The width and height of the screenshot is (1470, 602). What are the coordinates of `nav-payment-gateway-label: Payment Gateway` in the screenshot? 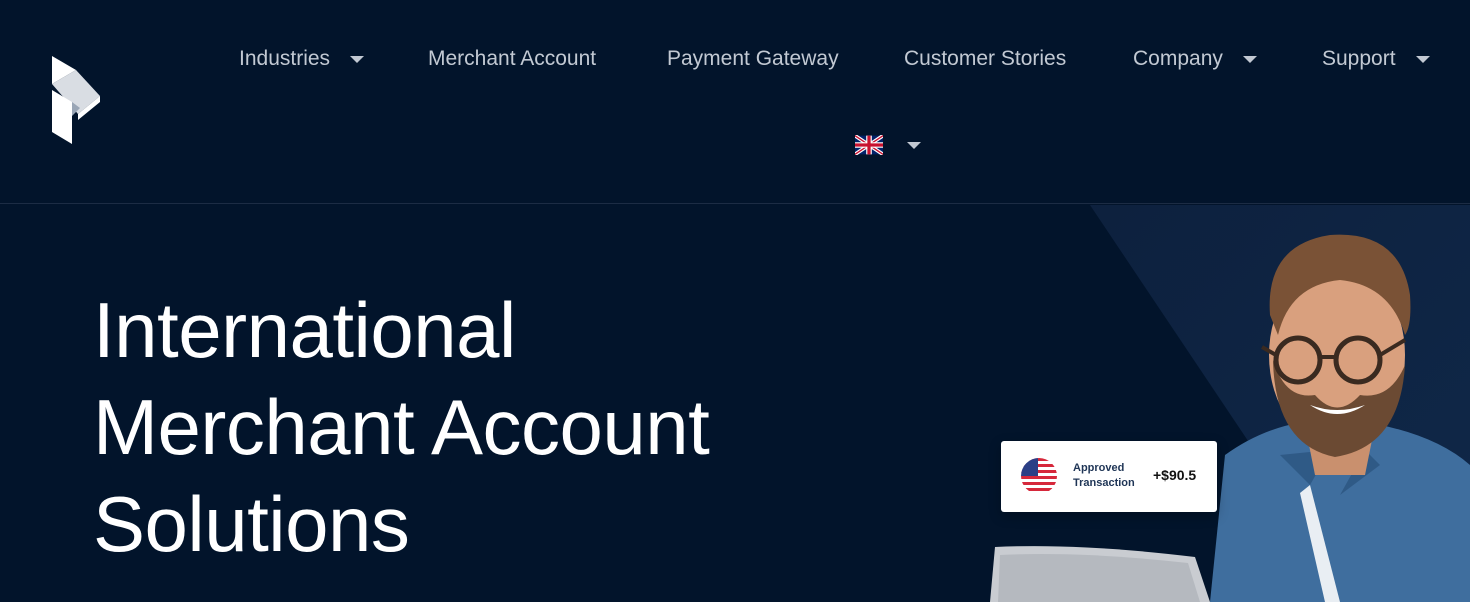 It's located at (753, 58).